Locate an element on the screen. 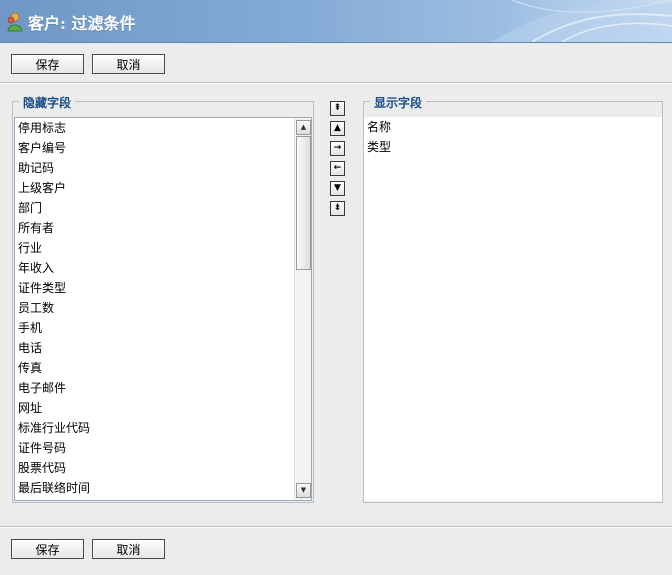  list-item: 上级客户 is located at coordinates (163, 188).